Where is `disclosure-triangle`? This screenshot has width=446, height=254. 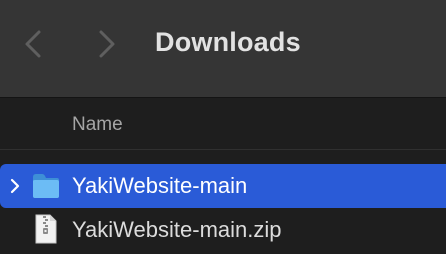 disclosure-triangle is located at coordinates (15, 186).